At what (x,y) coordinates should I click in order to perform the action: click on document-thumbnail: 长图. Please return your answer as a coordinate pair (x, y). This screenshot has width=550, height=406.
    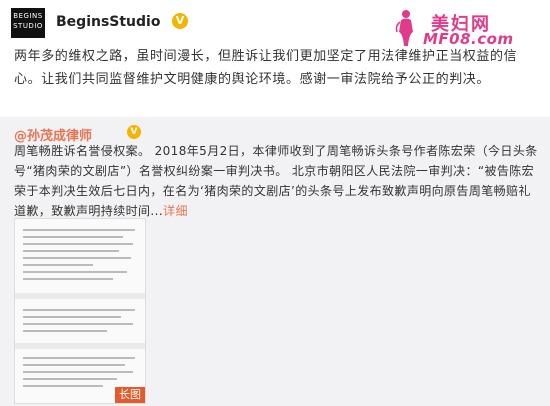
    Looking at the image, I should click on (80, 311).